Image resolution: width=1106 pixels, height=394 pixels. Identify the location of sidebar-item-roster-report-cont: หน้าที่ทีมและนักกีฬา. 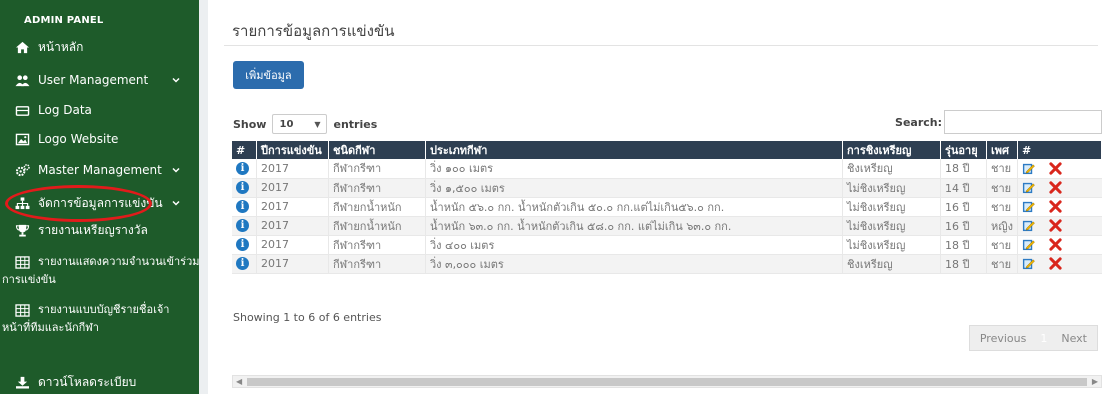
(99, 326).